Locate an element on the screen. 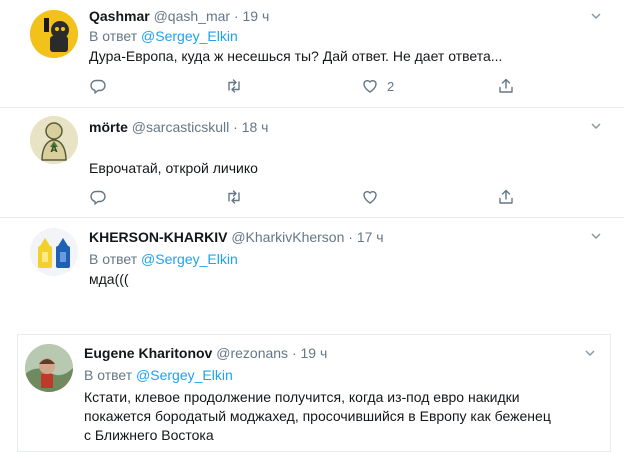 This screenshot has width=624, height=454. tweet-header: mörte @sarcasticskull · 18 ч is located at coordinates (178, 127).